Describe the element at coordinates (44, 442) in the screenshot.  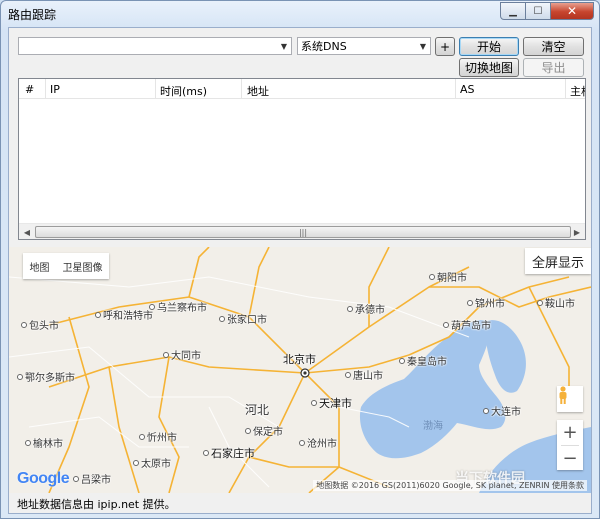
I see `map-city-label: 榆林市` at that location.